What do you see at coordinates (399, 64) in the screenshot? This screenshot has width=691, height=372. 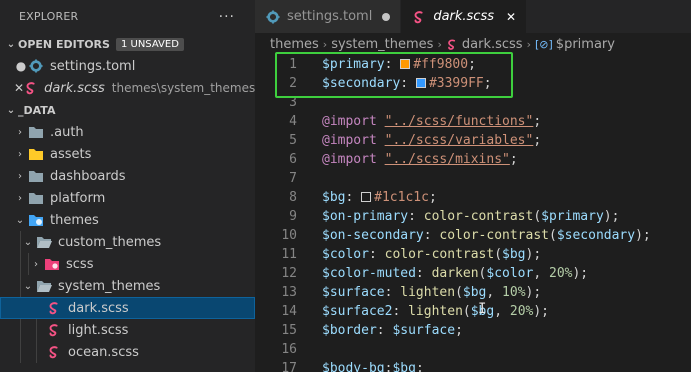 I see `code-text: $primary: #ff9800;` at bounding box center [399, 64].